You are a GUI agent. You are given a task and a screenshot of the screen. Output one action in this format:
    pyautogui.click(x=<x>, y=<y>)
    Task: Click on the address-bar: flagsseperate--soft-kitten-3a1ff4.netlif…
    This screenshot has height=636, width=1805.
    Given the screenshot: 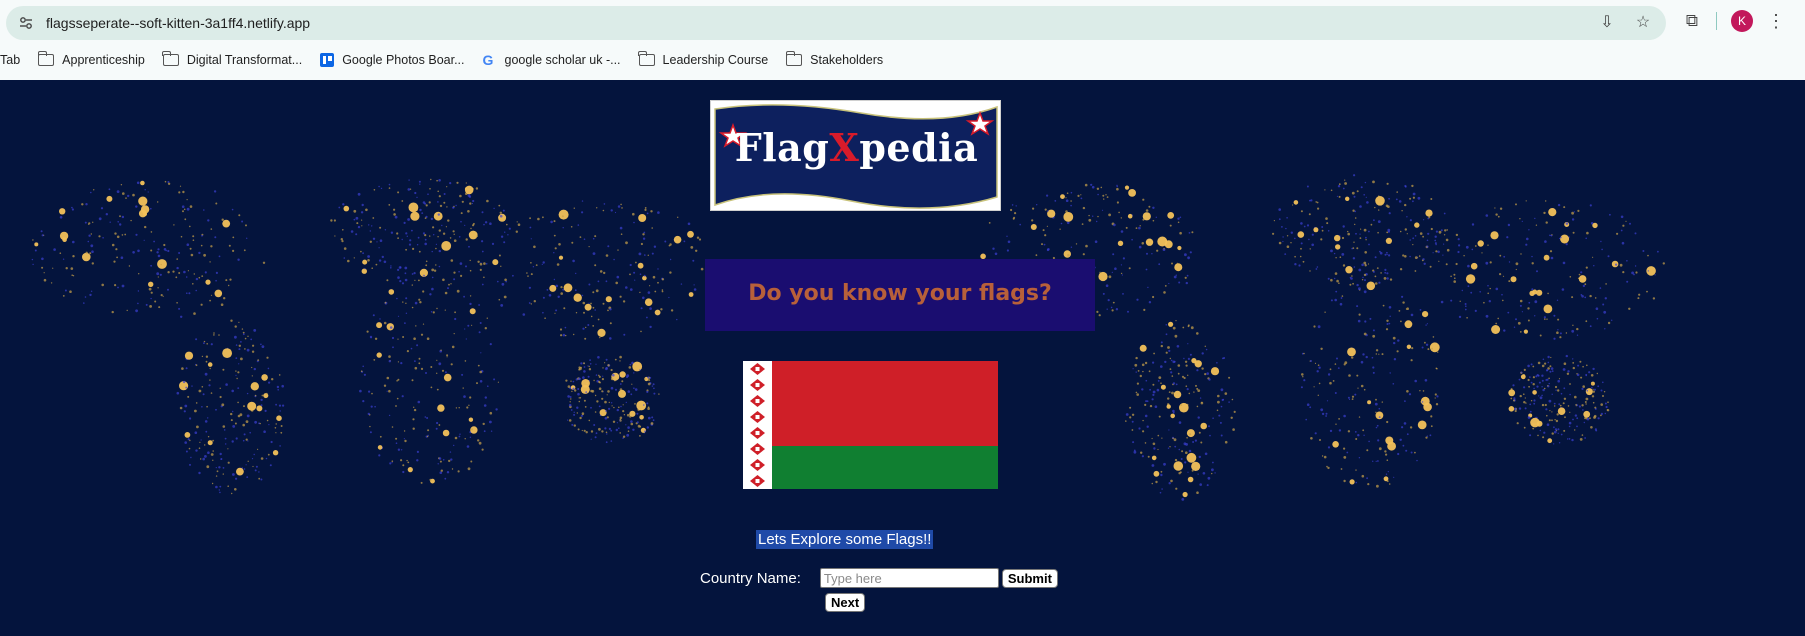 What is the action you would take?
    pyautogui.click(x=836, y=23)
    